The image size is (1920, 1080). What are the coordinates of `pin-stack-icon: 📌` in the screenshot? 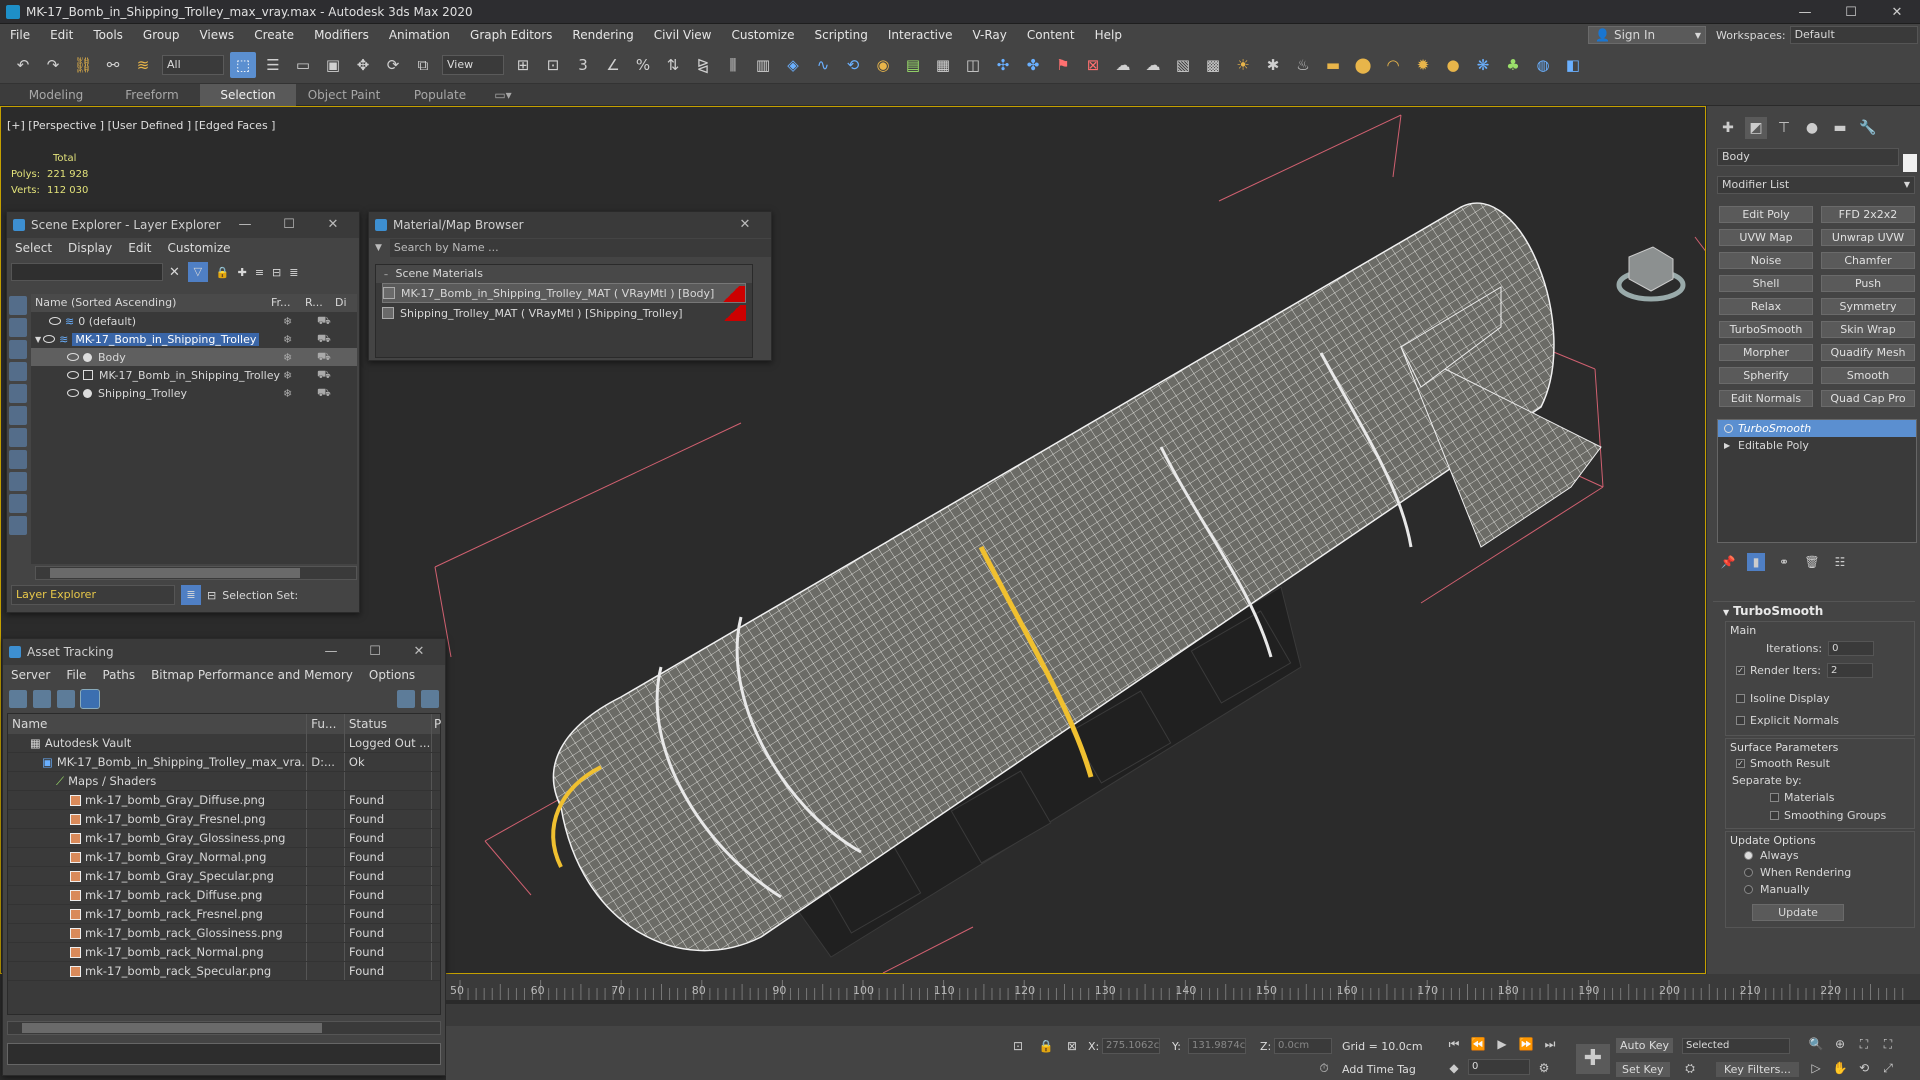 It's located at (1728, 562).